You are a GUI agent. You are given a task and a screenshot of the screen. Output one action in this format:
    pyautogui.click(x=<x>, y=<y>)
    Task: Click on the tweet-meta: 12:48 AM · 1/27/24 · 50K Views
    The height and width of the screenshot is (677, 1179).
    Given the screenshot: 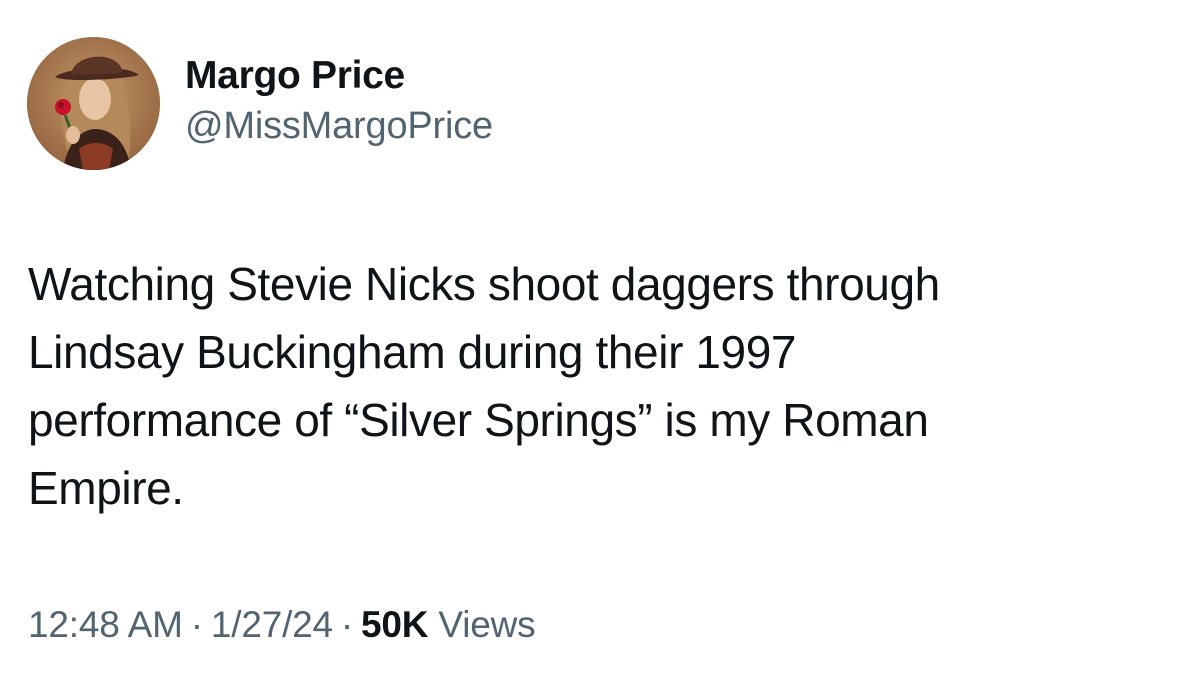 What is the action you would take?
    pyautogui.click(x=282, y=625)
    